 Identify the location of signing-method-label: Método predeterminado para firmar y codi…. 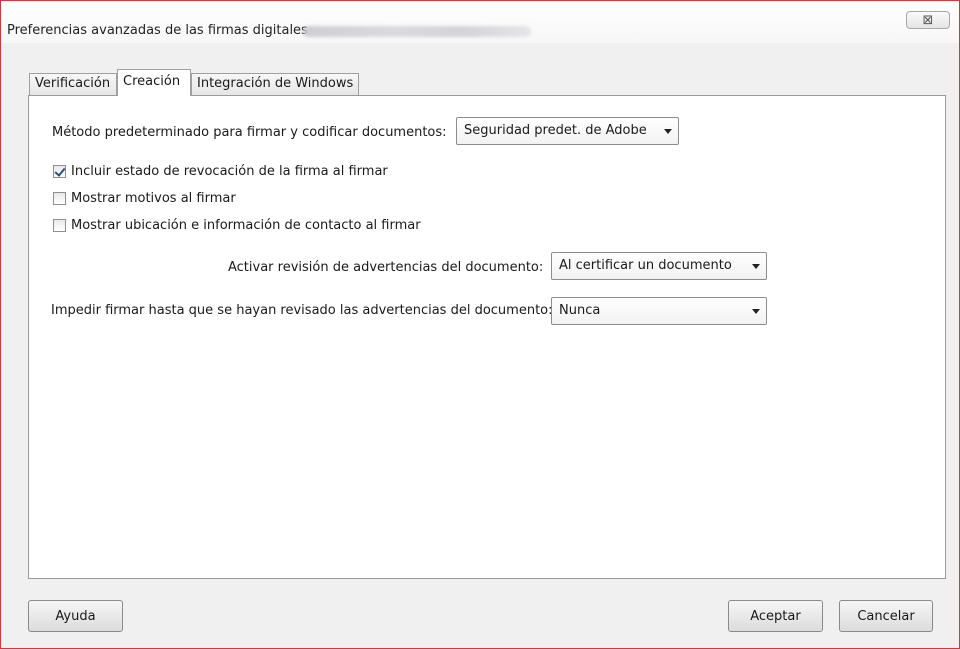
(249, 132).